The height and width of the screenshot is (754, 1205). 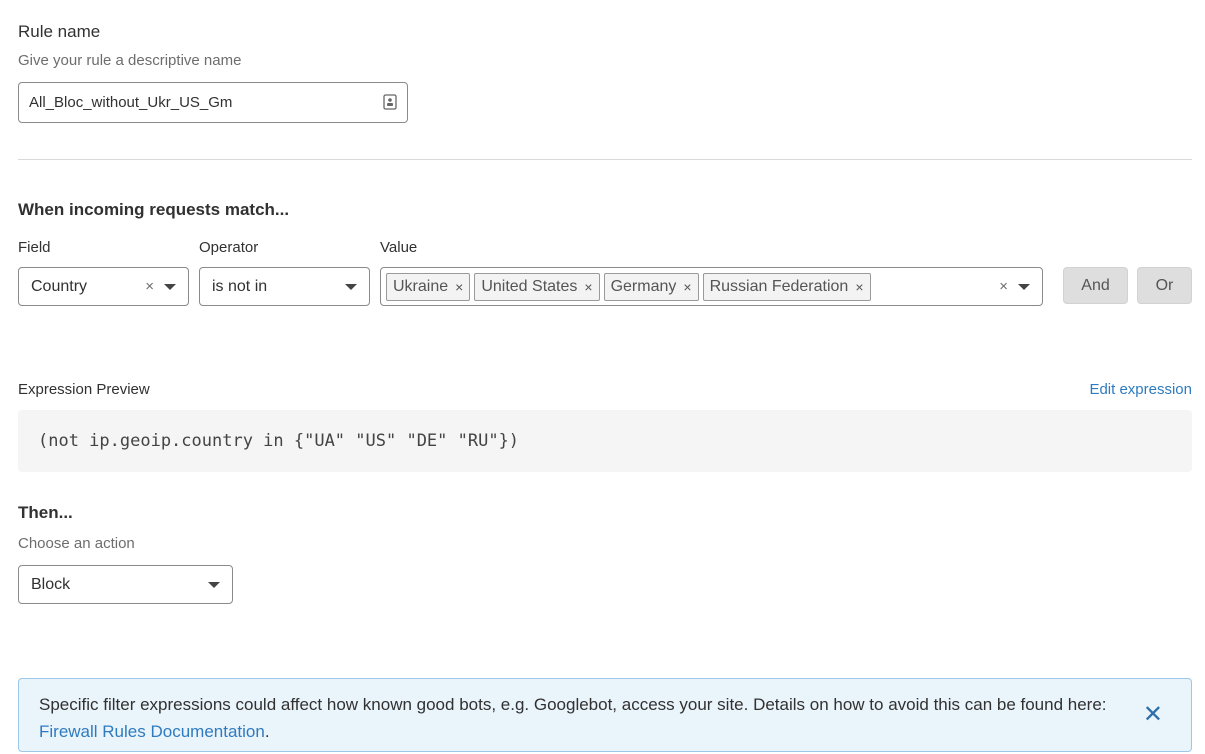 I want to click on clear-field-icon: ×, so click(x=149, y=286).